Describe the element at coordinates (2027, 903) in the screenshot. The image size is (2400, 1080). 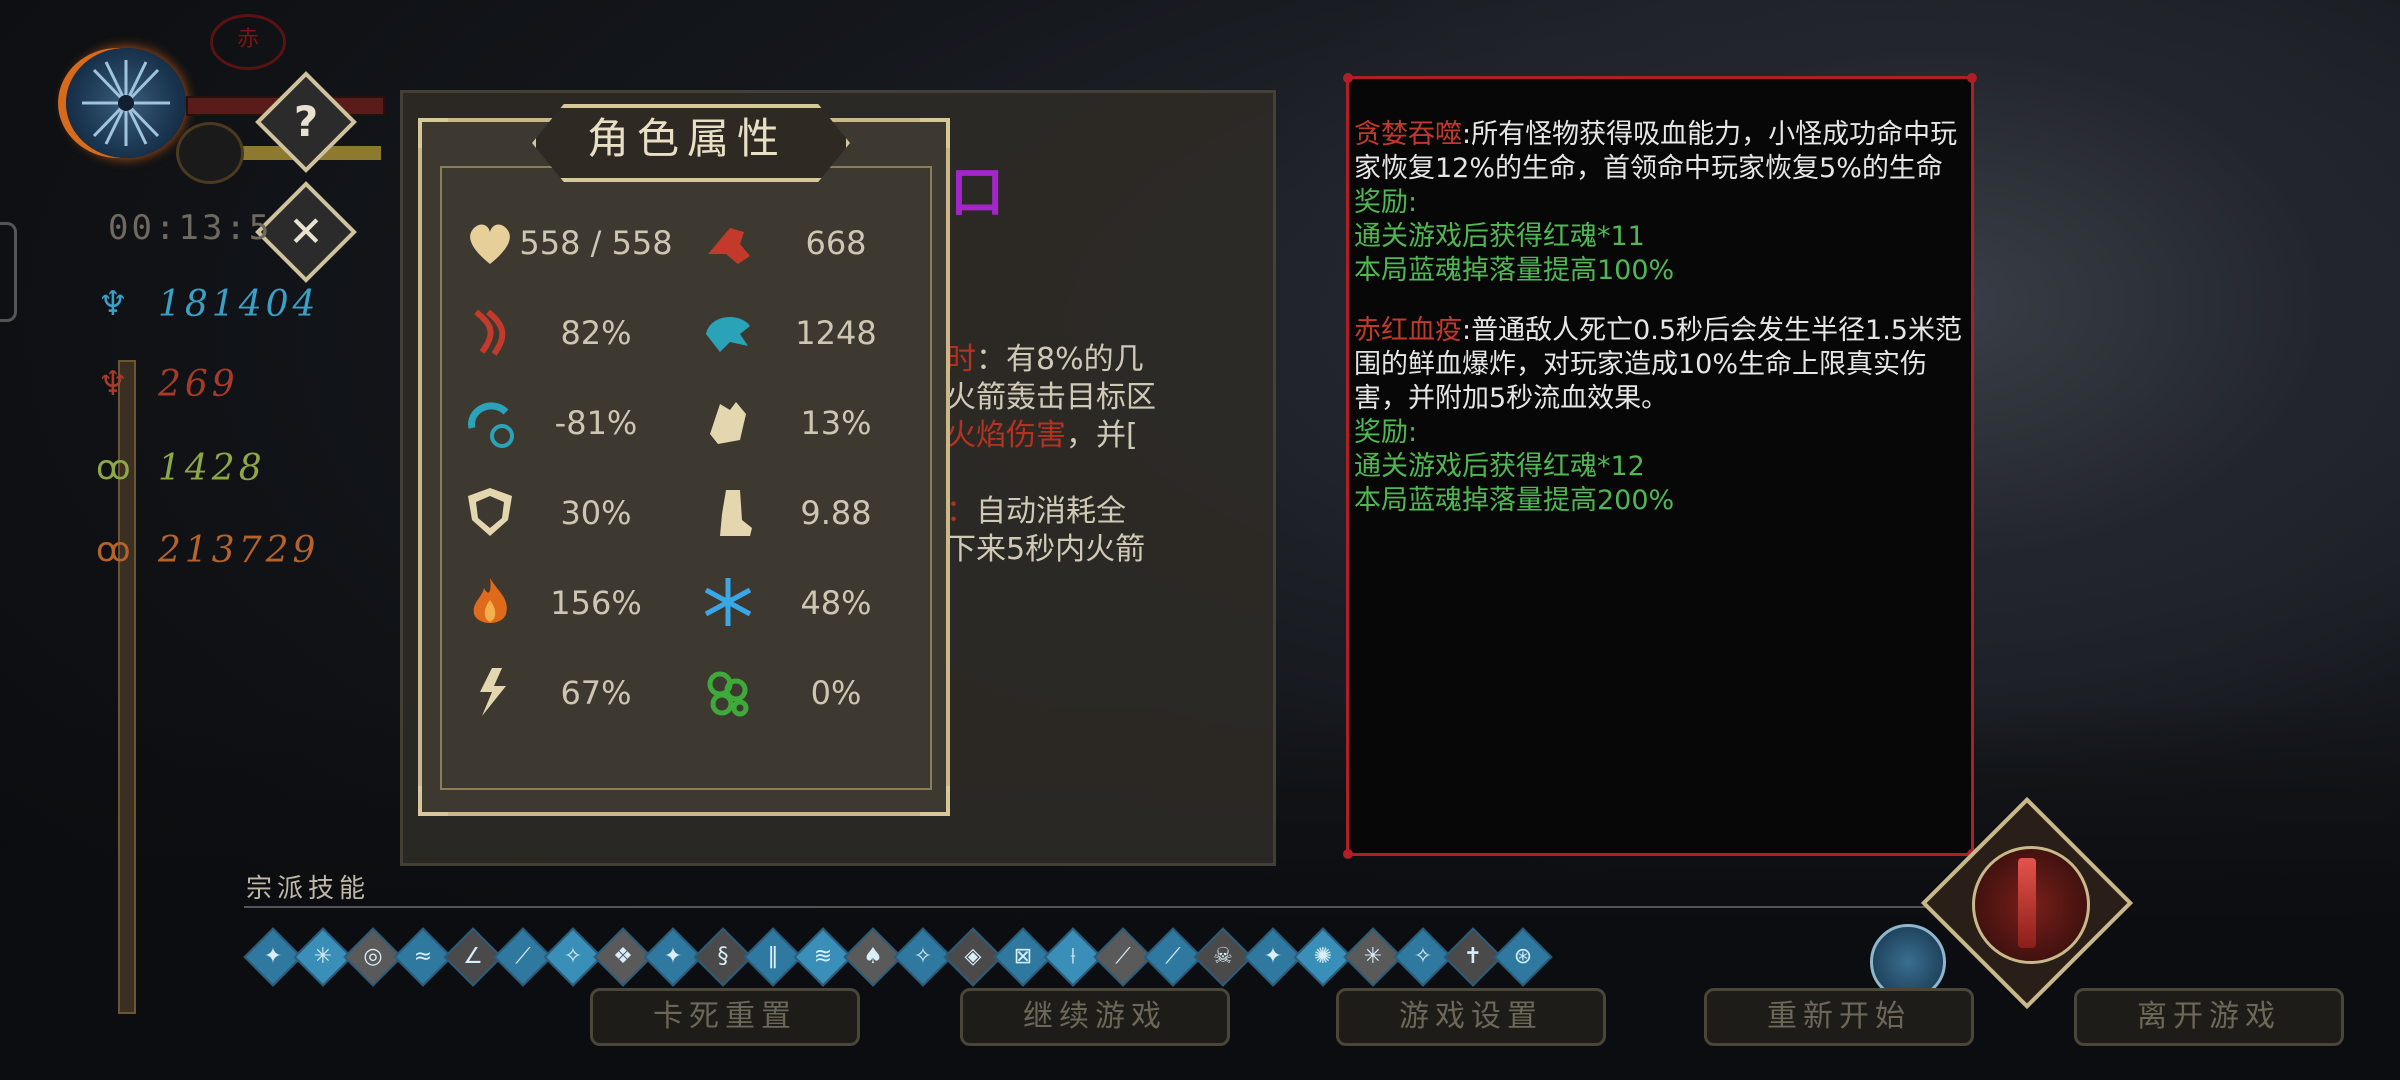
I see `sword-icon` at that location.